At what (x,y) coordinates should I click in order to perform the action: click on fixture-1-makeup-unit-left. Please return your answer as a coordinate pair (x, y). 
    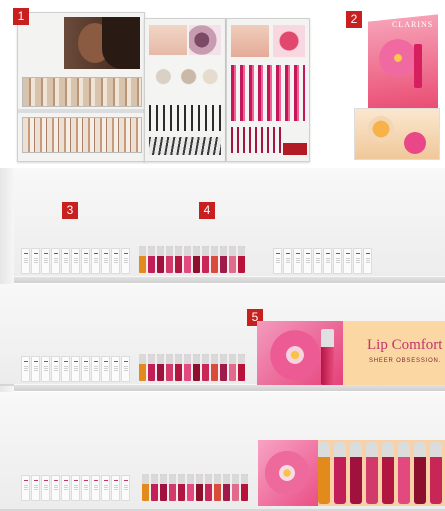
    Looking at the image, I should click on (81, 87).